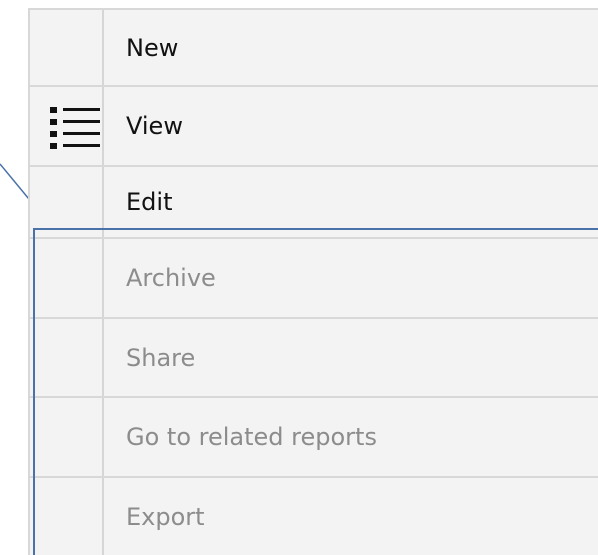 This screenshot has height=555, width=598. What do you see at coordinates (251, 437) in the screenshot?
I see `menu-item-label: Go to related reports` at bounding box center [251, 437].